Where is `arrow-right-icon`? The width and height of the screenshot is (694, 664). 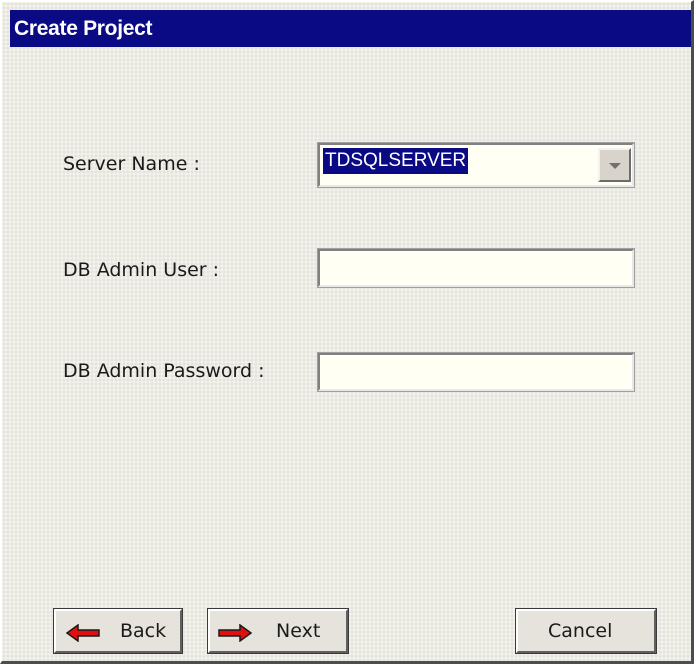 arrow-right-icon is located at coordinates (235, 633).